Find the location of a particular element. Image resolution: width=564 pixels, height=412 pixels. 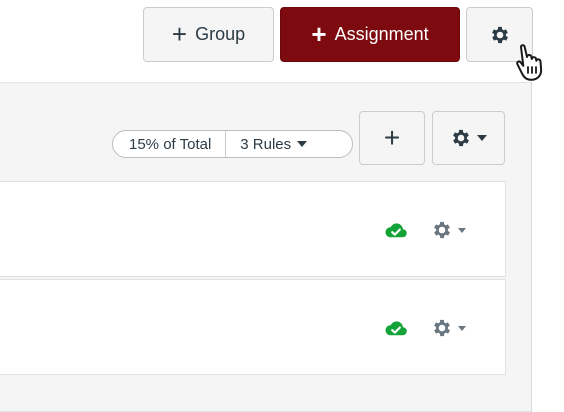

group-weight-label: 15% of Total is located at coordinates (170, 144).